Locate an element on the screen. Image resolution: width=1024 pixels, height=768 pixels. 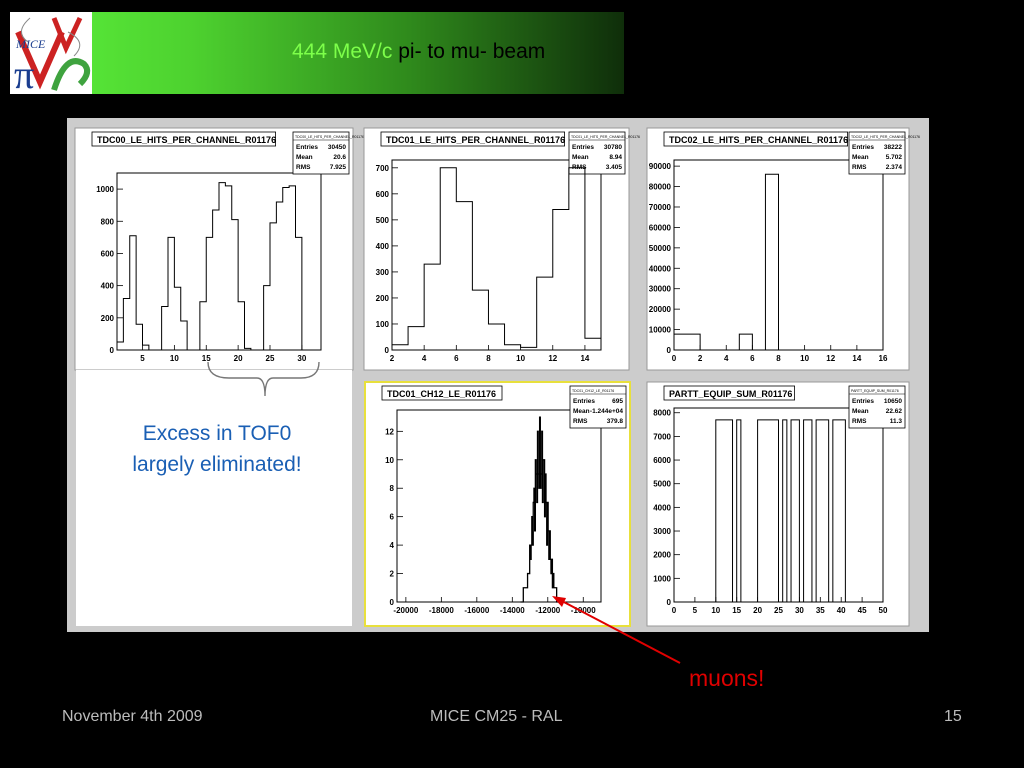
y-tick-label: 10 is located at coordinates (389, 460).